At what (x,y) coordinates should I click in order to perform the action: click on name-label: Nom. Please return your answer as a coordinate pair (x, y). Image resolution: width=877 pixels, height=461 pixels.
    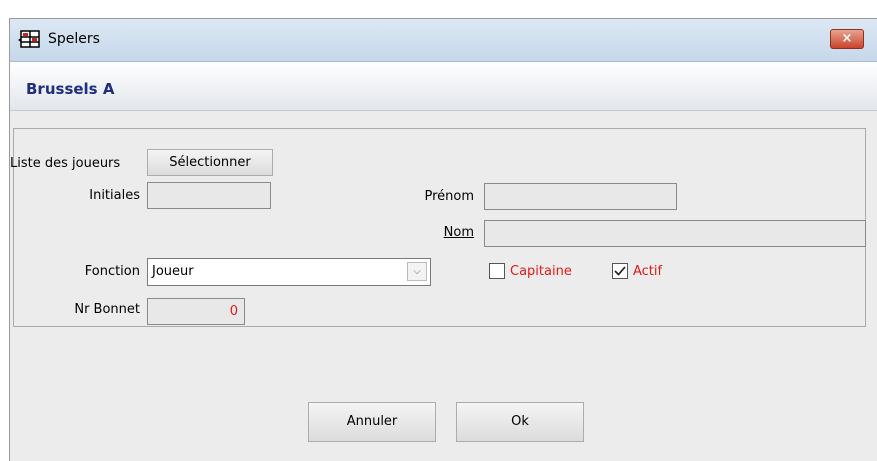
    Looking at the image, I should click on (458, 232).